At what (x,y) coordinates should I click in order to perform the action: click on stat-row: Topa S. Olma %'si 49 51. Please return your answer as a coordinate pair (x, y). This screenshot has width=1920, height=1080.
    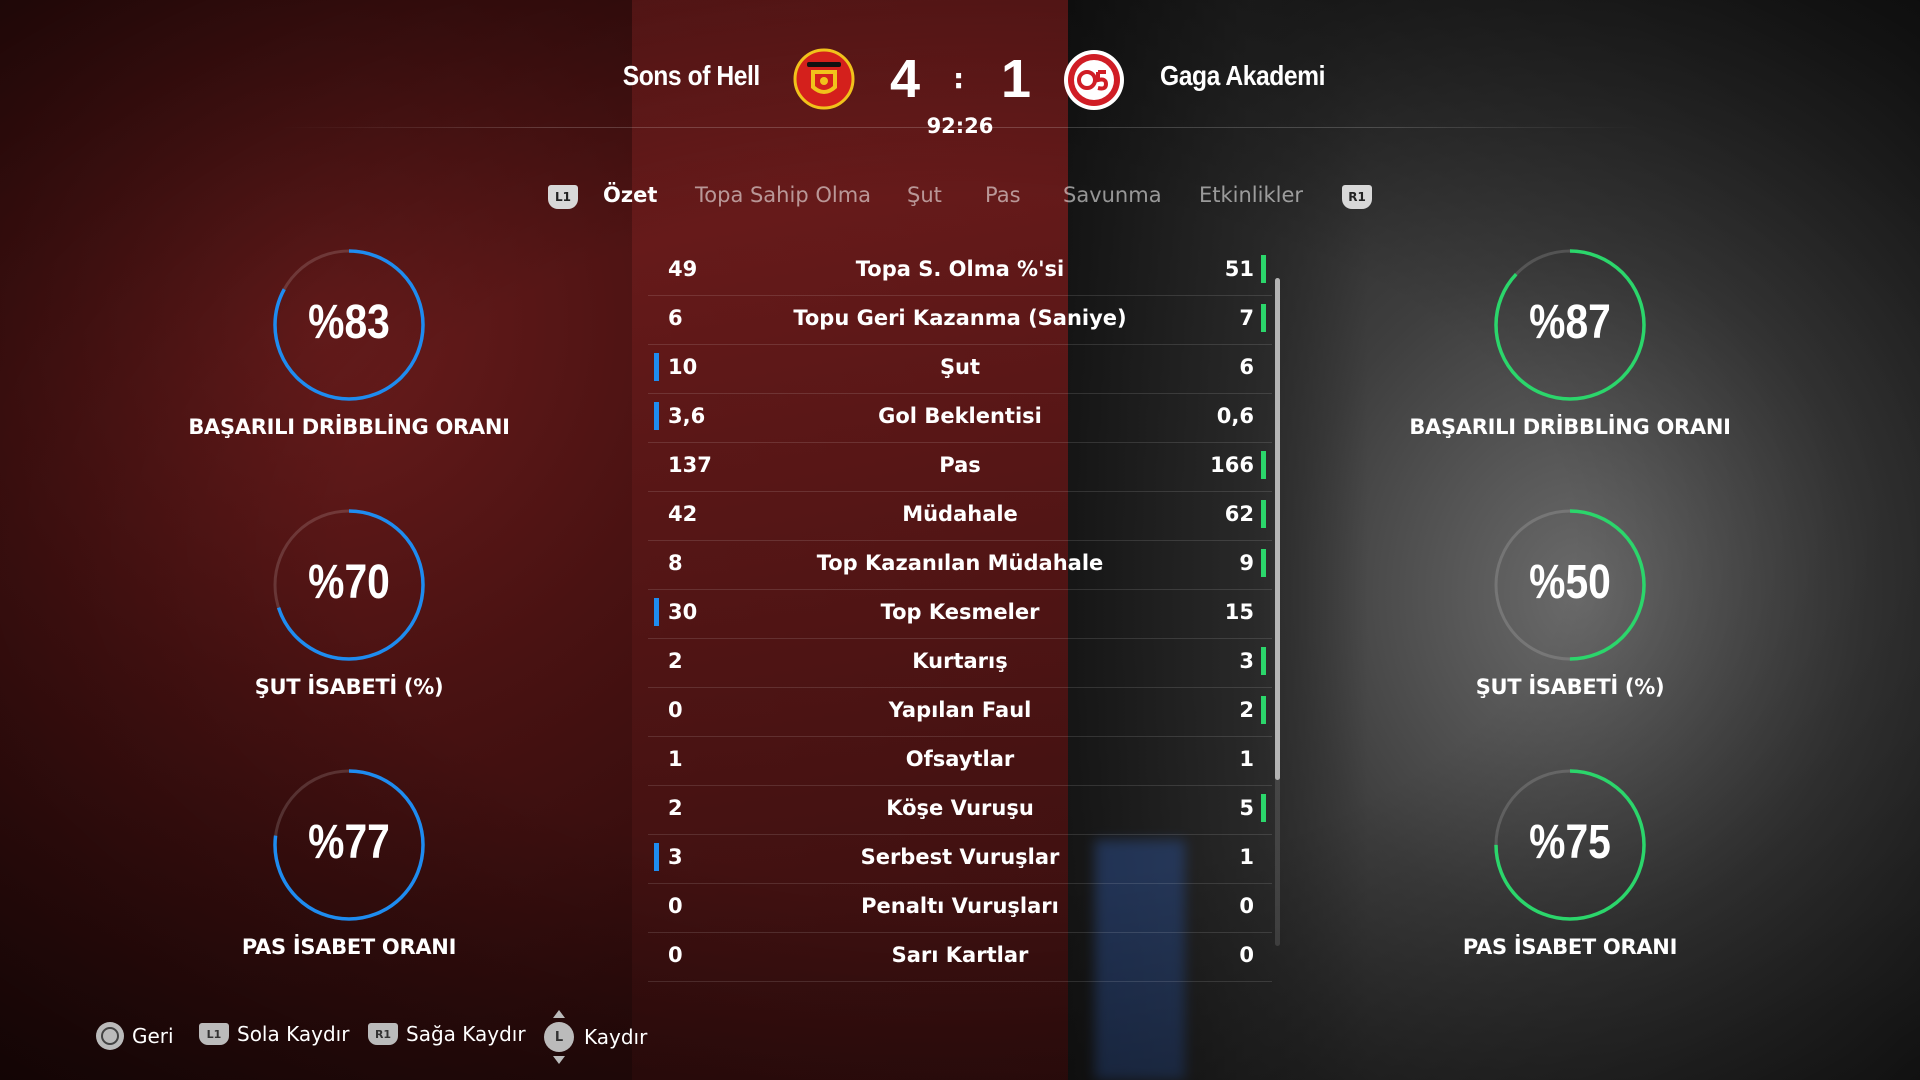
    Looking at the image, I should click on (960, 271).